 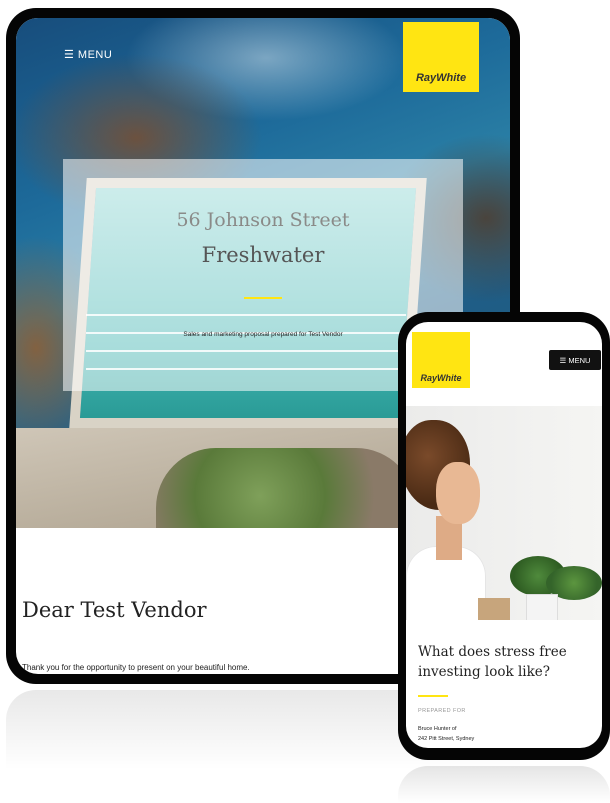 I want to click on box-shape, so click(x=494, y=609).